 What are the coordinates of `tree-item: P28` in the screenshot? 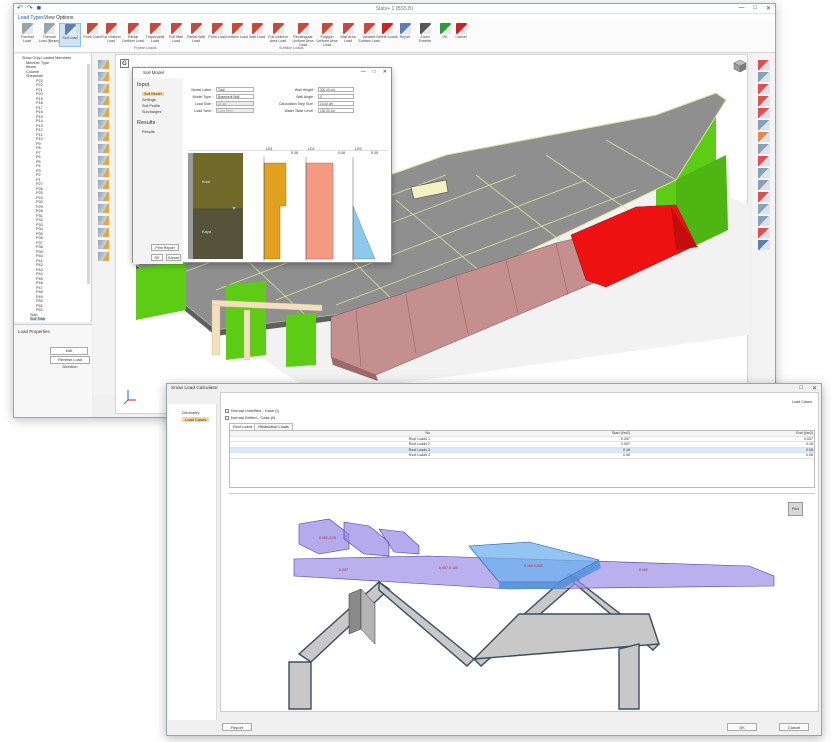 It's located at (39, 211).